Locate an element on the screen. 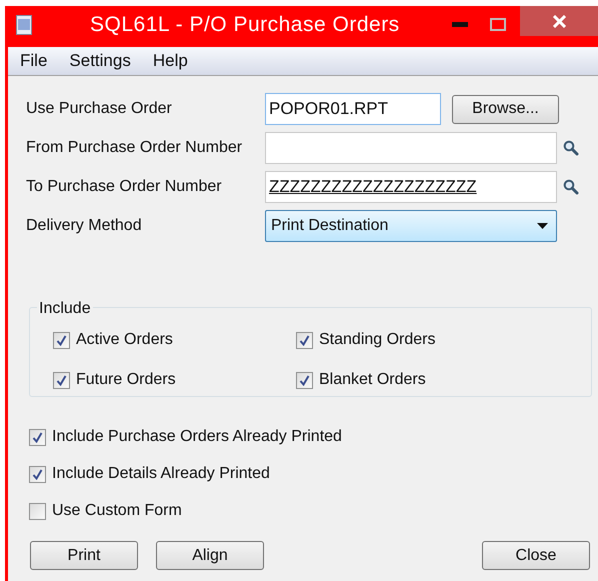  menu-item: File is located at coordinates (34, 61).